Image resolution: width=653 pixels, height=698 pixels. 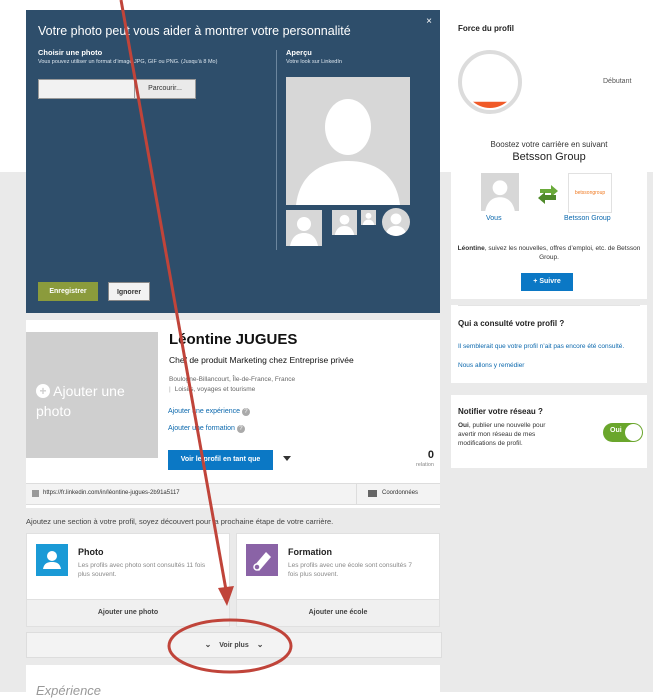 I want to click on follow-user-name: Léontine, so click(x=471, y=248).